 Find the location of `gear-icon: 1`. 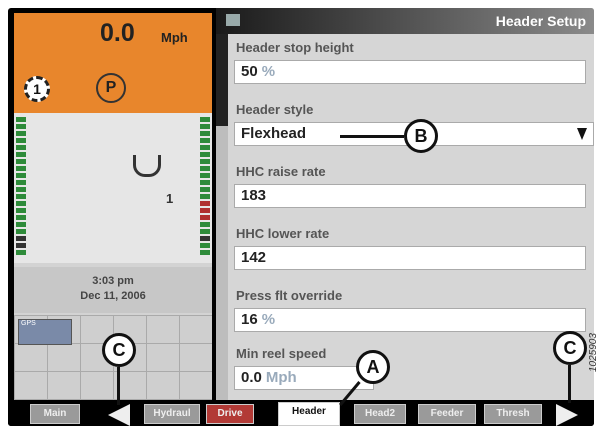

gear-icon: 1 is located at coordinates (37, 89).